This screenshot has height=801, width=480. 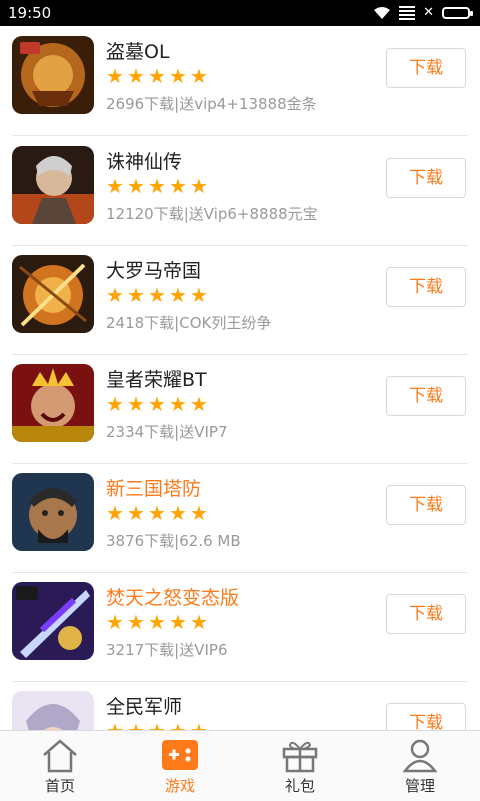 What do you see at coordinates (59, 786) in the screenshot?
I see `tab-label: 首页` at bounding box center [59, 786].